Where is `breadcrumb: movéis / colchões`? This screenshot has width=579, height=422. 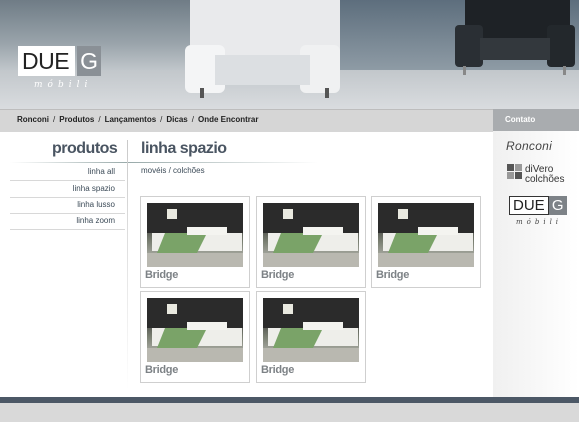
breadcrumb: movéis / colchões is located at coordinates (173, 170).